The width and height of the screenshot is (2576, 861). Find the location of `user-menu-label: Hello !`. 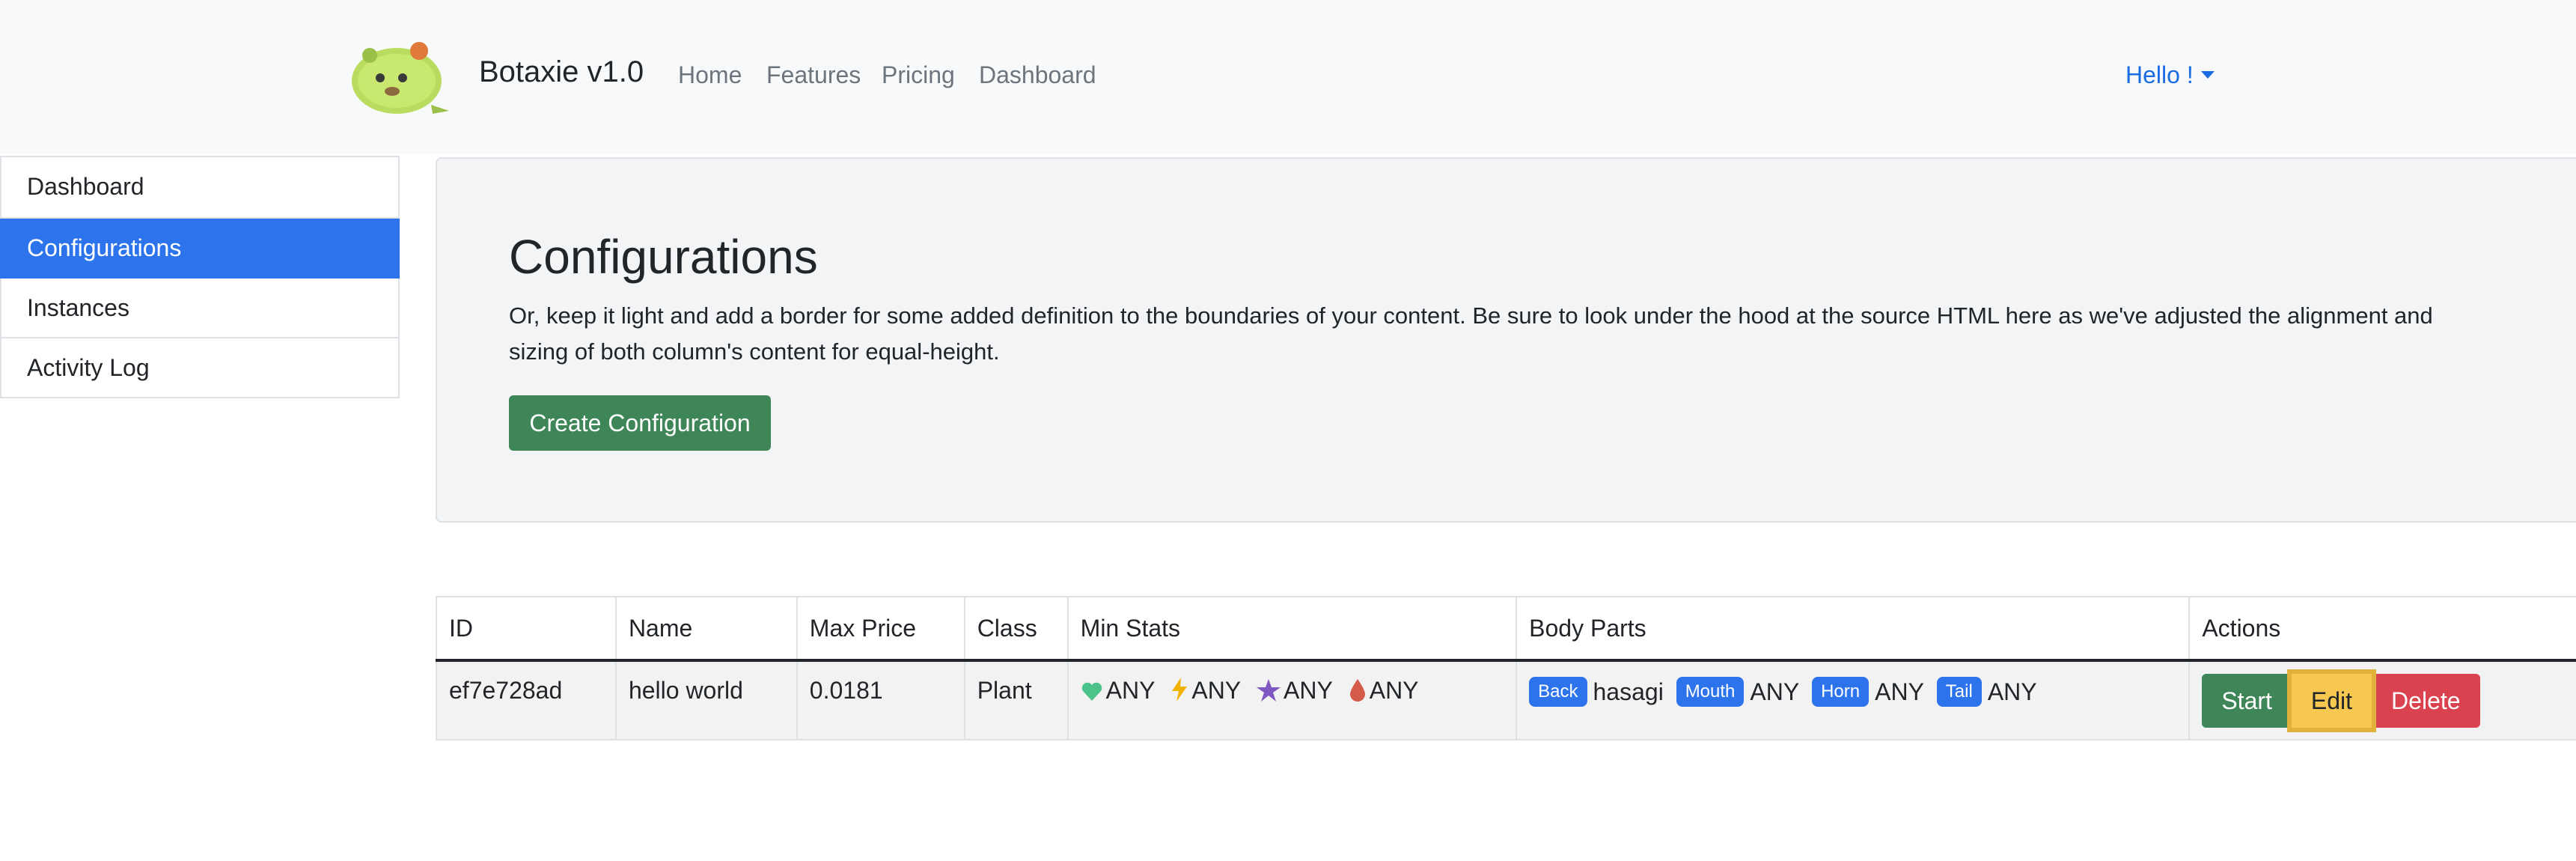

user-menu-label: Hello ! is located at coordinates (2159, 74).